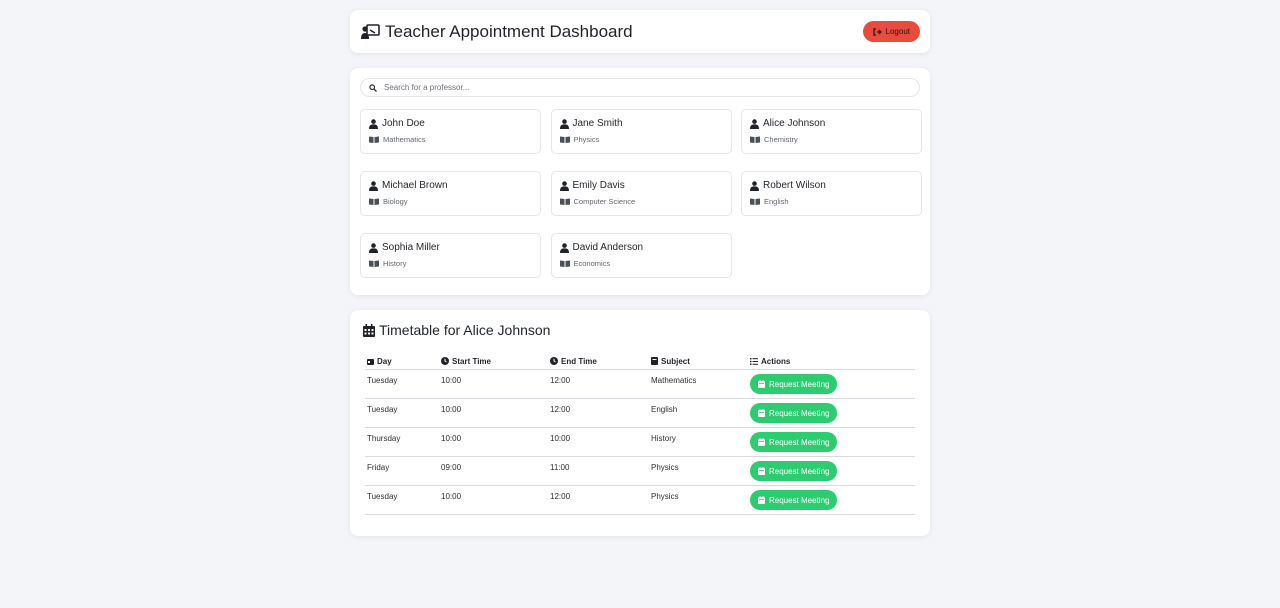  Describe the element at coordinates (641, 131) in the screenshot. I see `professor-card: Jane Smith Physics` at that location.